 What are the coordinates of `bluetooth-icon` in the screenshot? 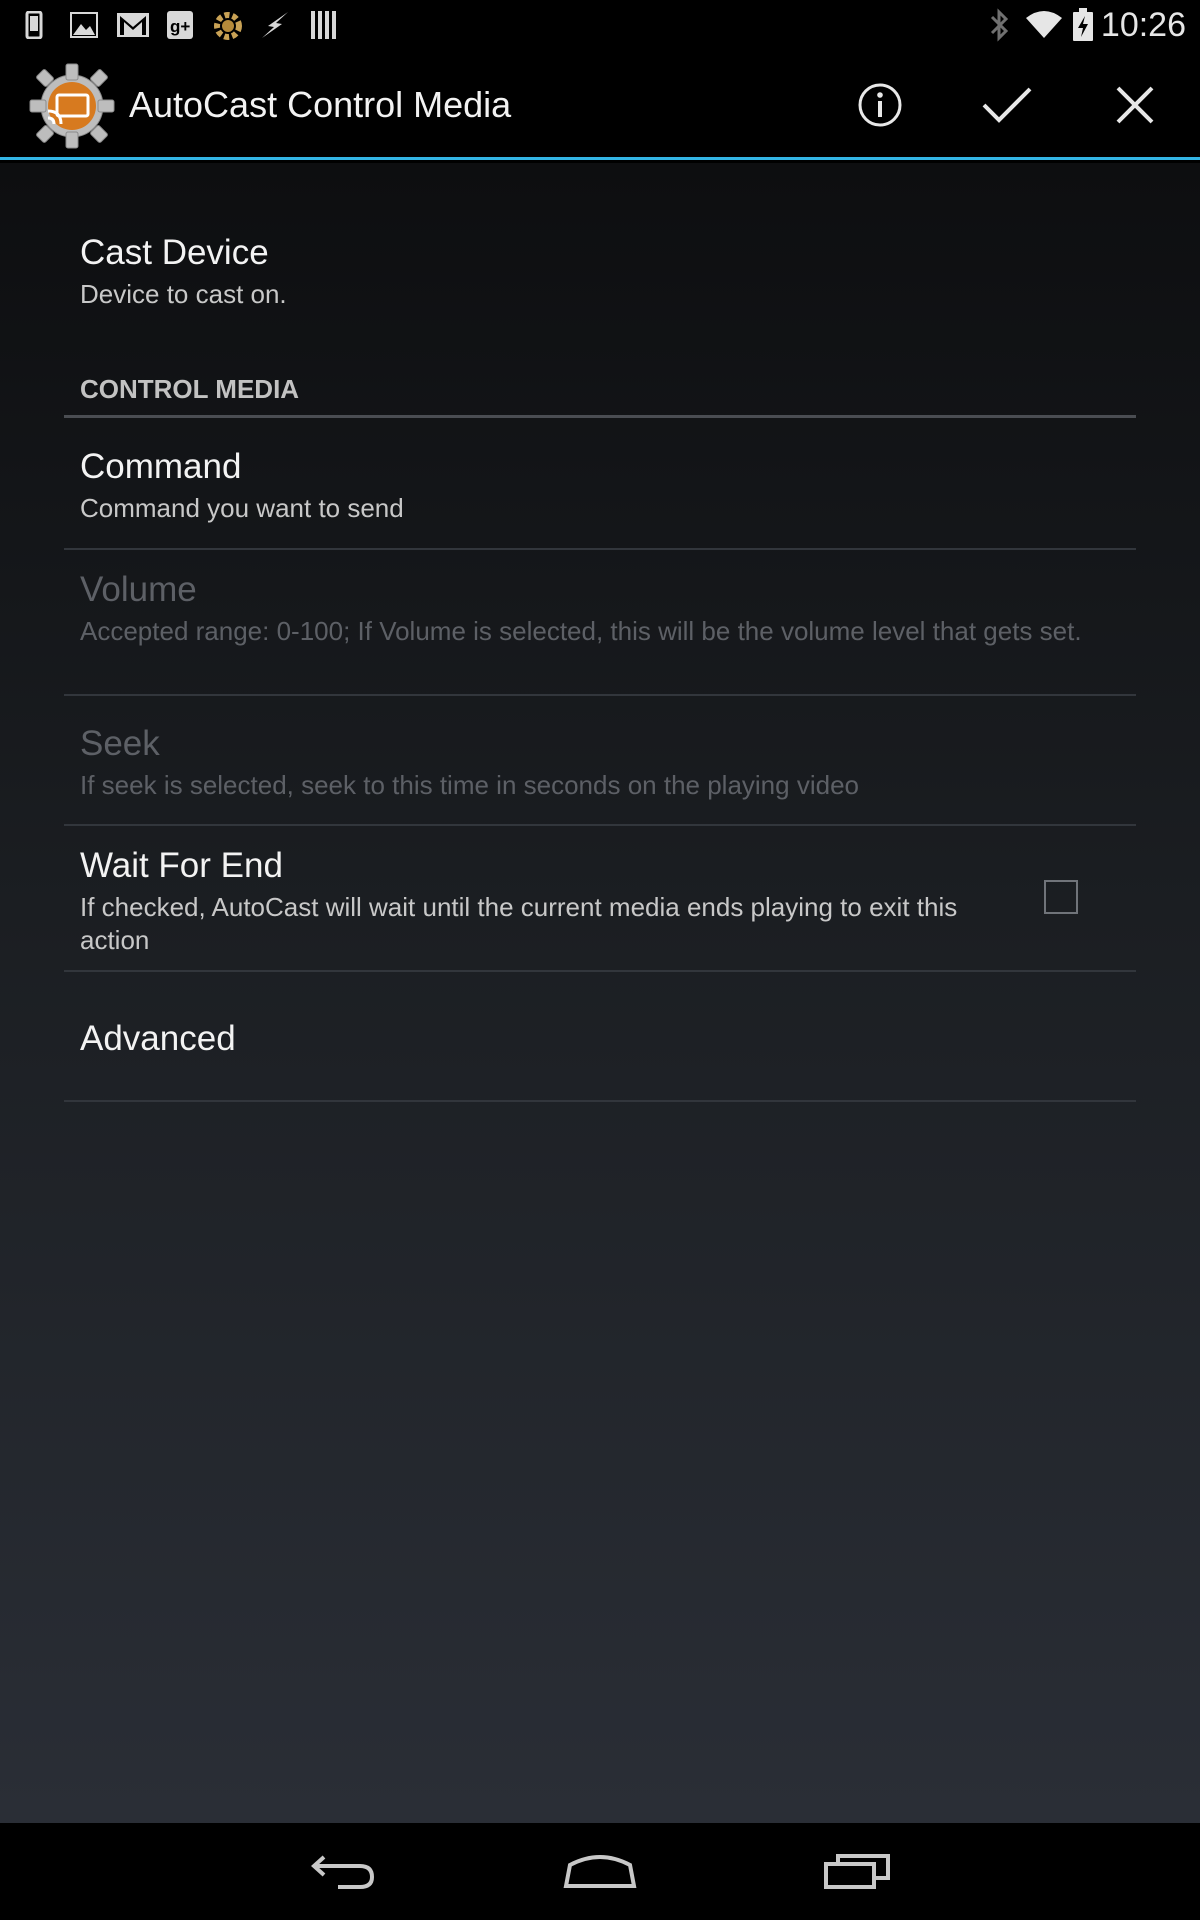 It's located at (999, 27).